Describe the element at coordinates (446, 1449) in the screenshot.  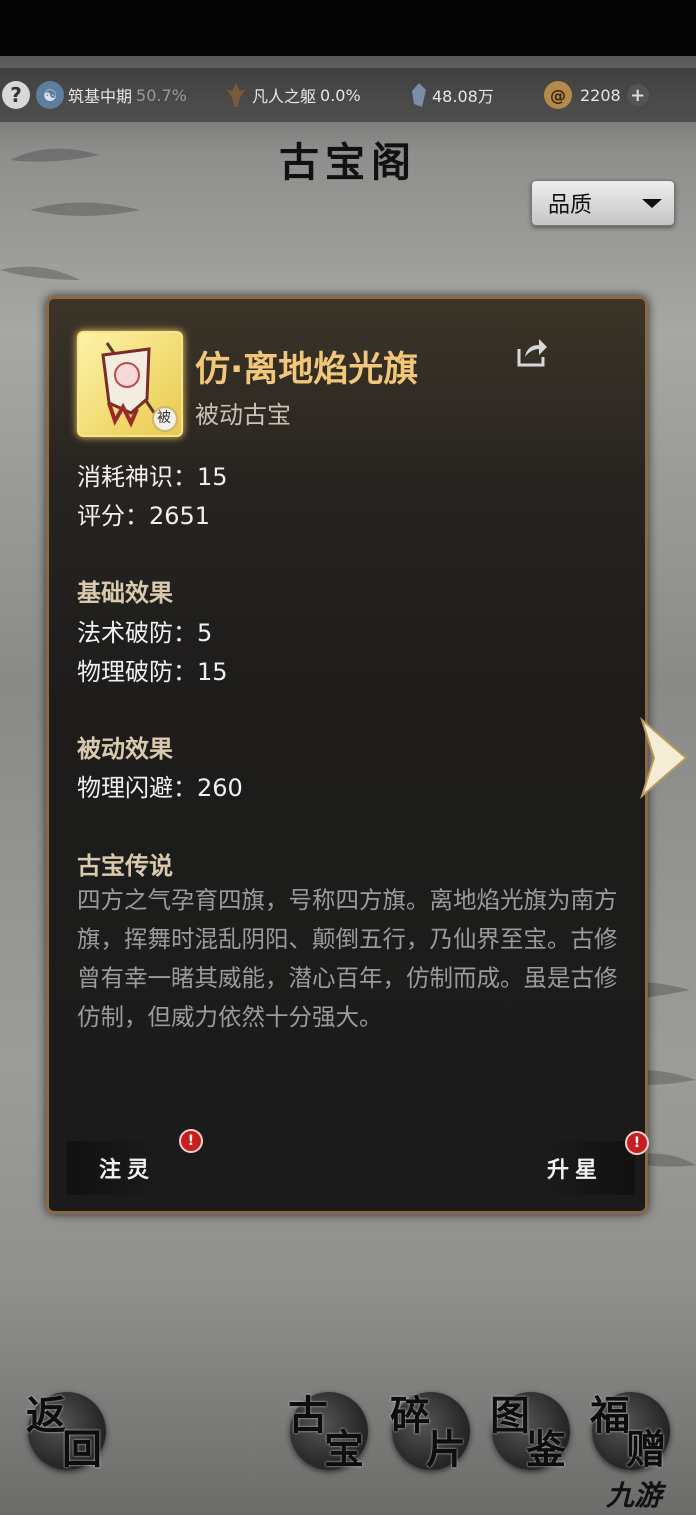
I see `fragment-char-2: 片` at that location.